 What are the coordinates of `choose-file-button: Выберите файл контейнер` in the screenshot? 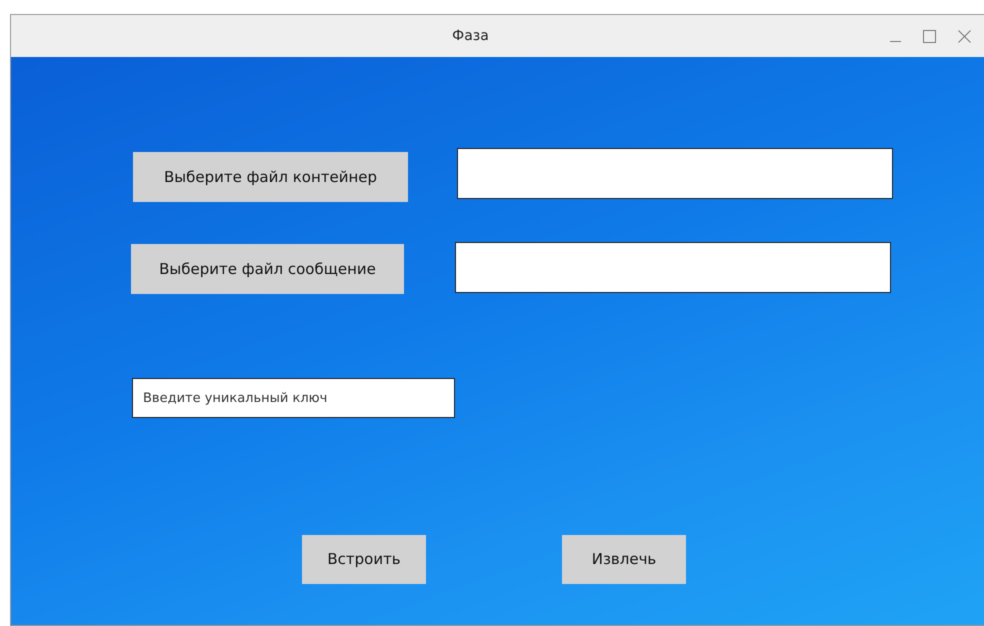 It's located at (270, 177).